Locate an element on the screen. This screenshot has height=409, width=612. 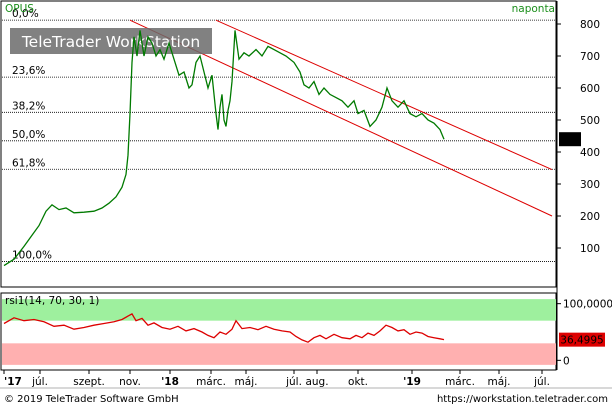
watermark: TeleTrader WorkStation is located at coordinates (110, 42).